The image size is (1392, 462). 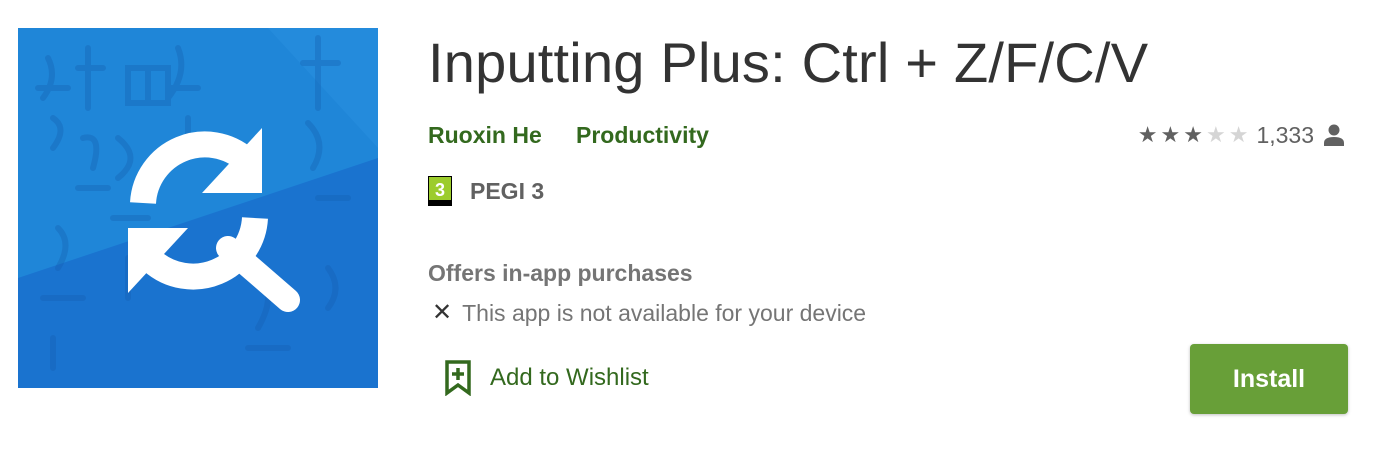 I want to click on pegi-badge-icon: 3, so click(x=440, y=191).